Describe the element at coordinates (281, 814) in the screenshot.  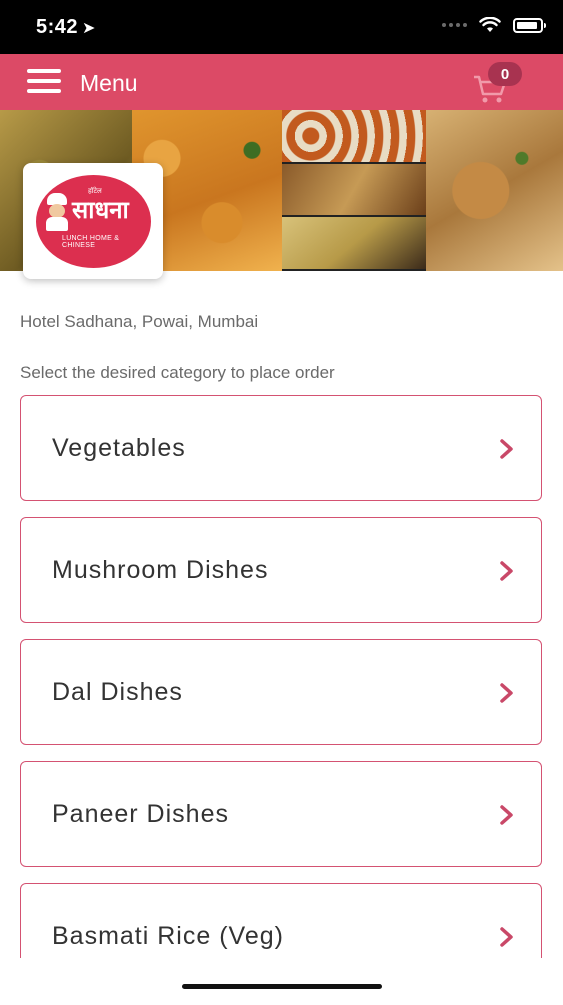
I see `category-item-paneer-dishes: Paneer Dishes` at that location.